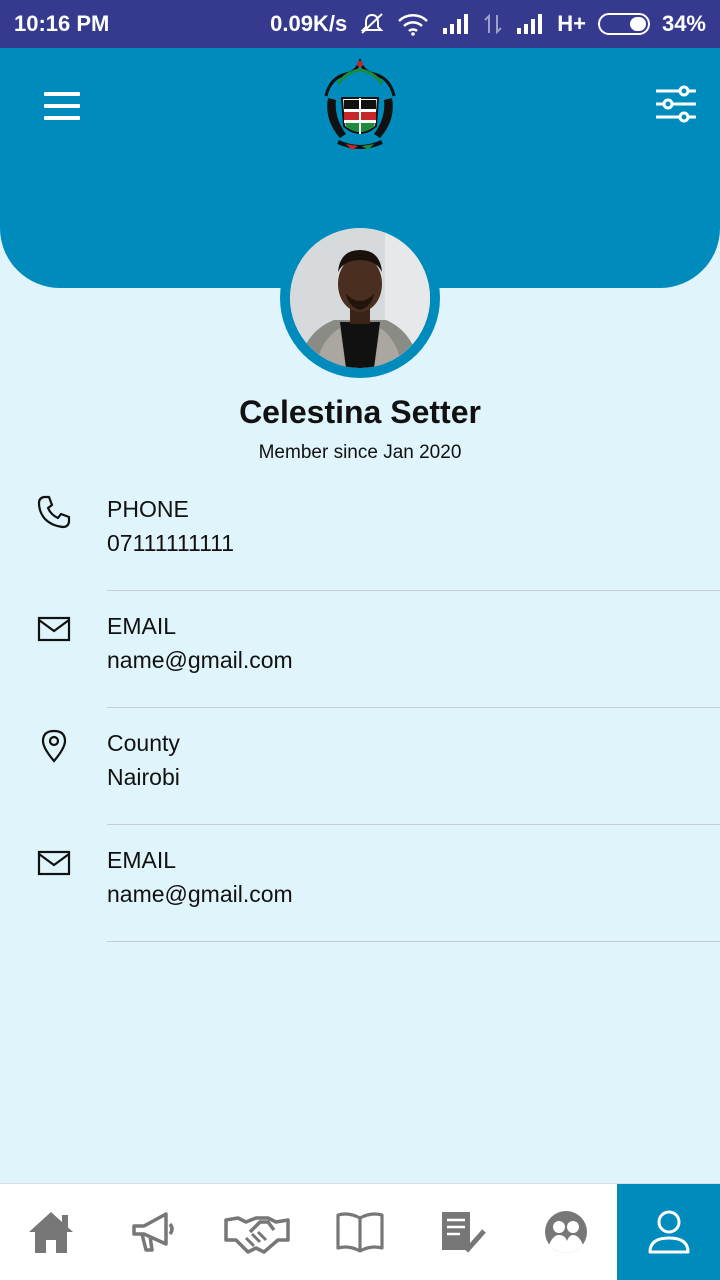 The width and height of the screenshot is (720, 1280). Describe the element at coordinates (493, 24) in the screenshot. I see `data-transfer-icon` at that location.